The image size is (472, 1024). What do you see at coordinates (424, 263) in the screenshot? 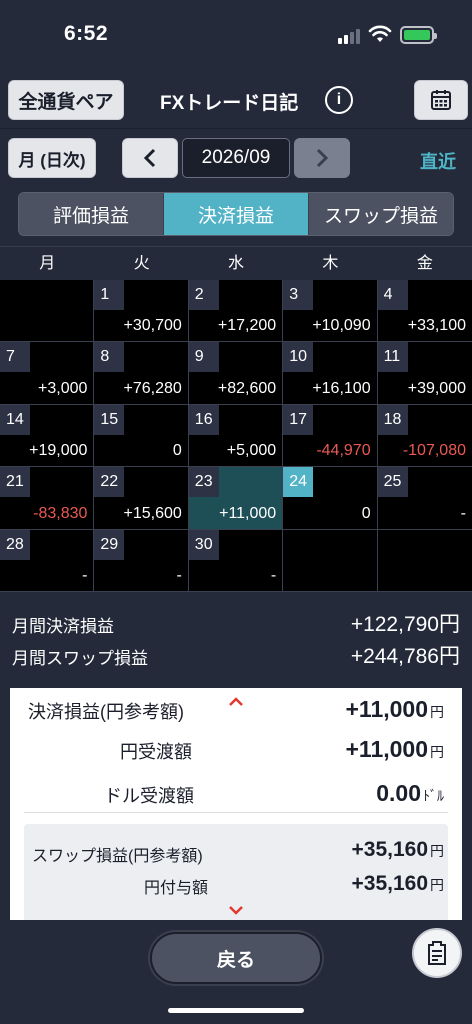
I see `weekday-label: 金` at bounding box center [424, 263].